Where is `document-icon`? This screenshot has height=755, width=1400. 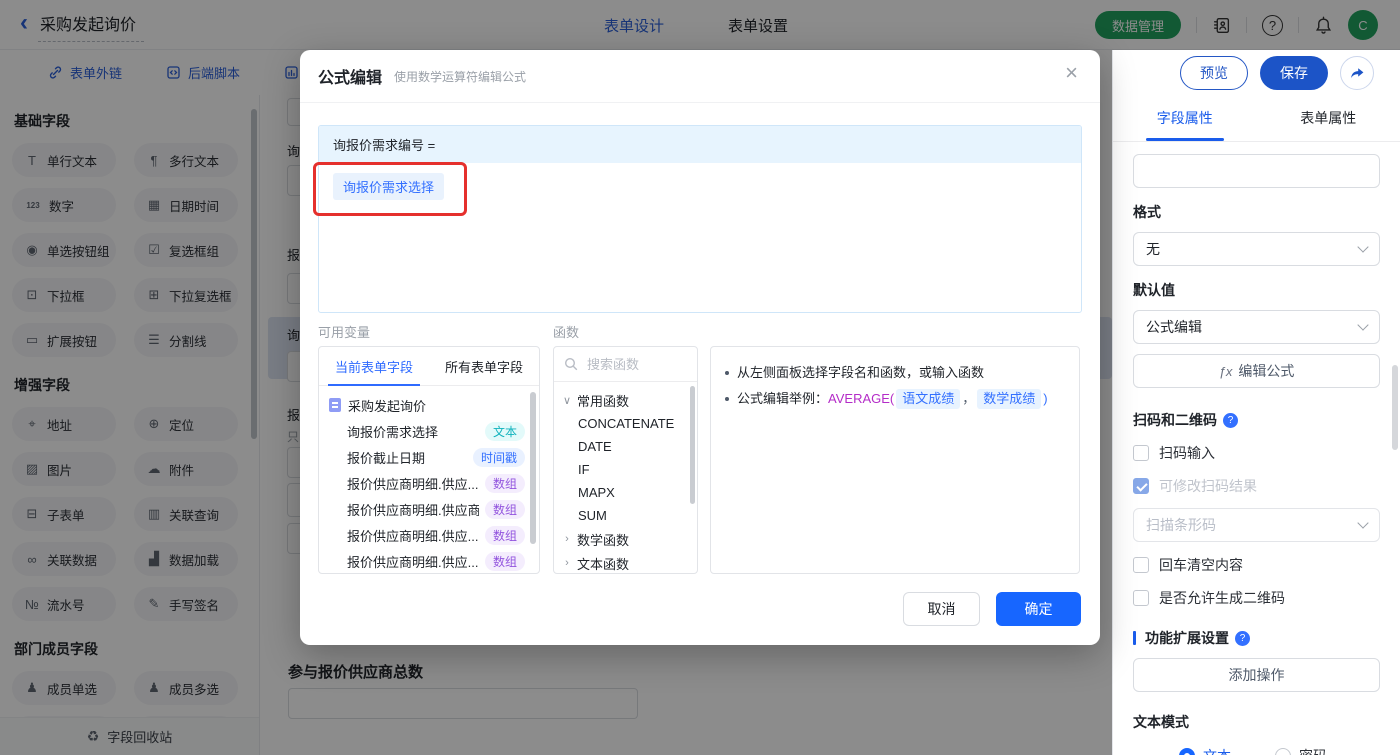
document-icon is located at coordinates (335, 405).